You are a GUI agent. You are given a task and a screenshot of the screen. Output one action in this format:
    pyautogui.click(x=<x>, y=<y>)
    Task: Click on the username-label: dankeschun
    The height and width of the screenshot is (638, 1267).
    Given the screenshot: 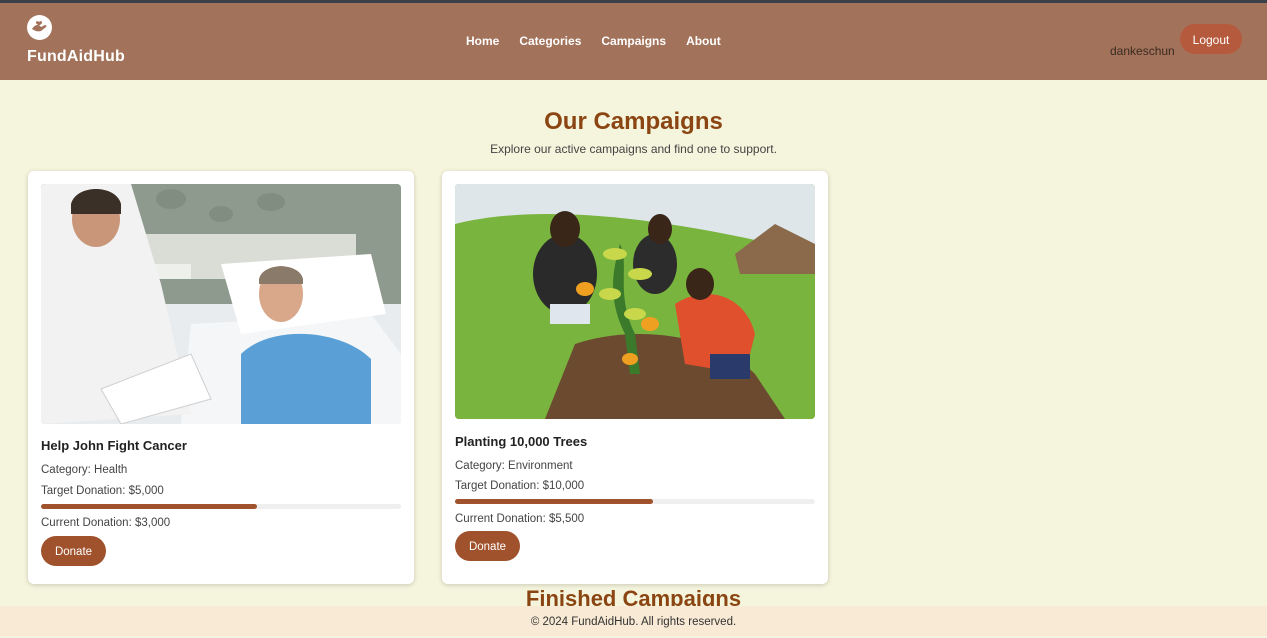 What is the action you would take?
    pyautogui.click(x=1142, y=51)
    